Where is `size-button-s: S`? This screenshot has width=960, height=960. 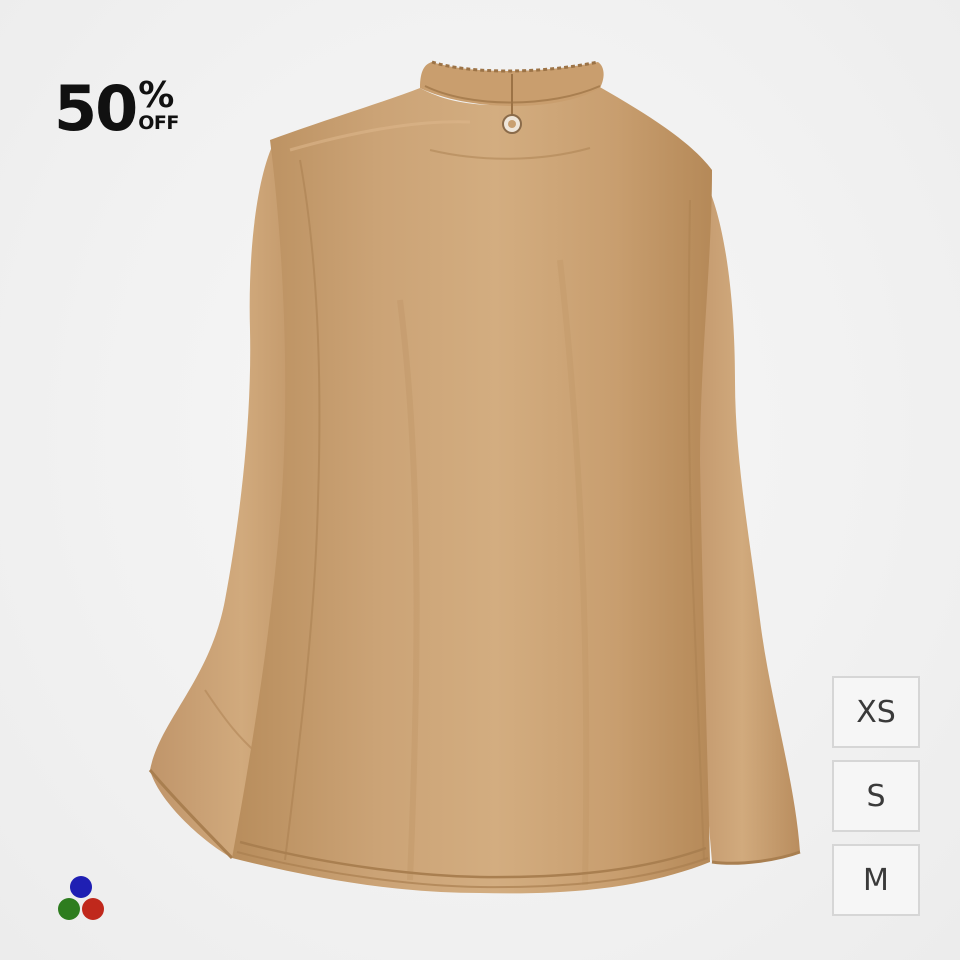
size-button-s: S is located at coordinates (876, 796).